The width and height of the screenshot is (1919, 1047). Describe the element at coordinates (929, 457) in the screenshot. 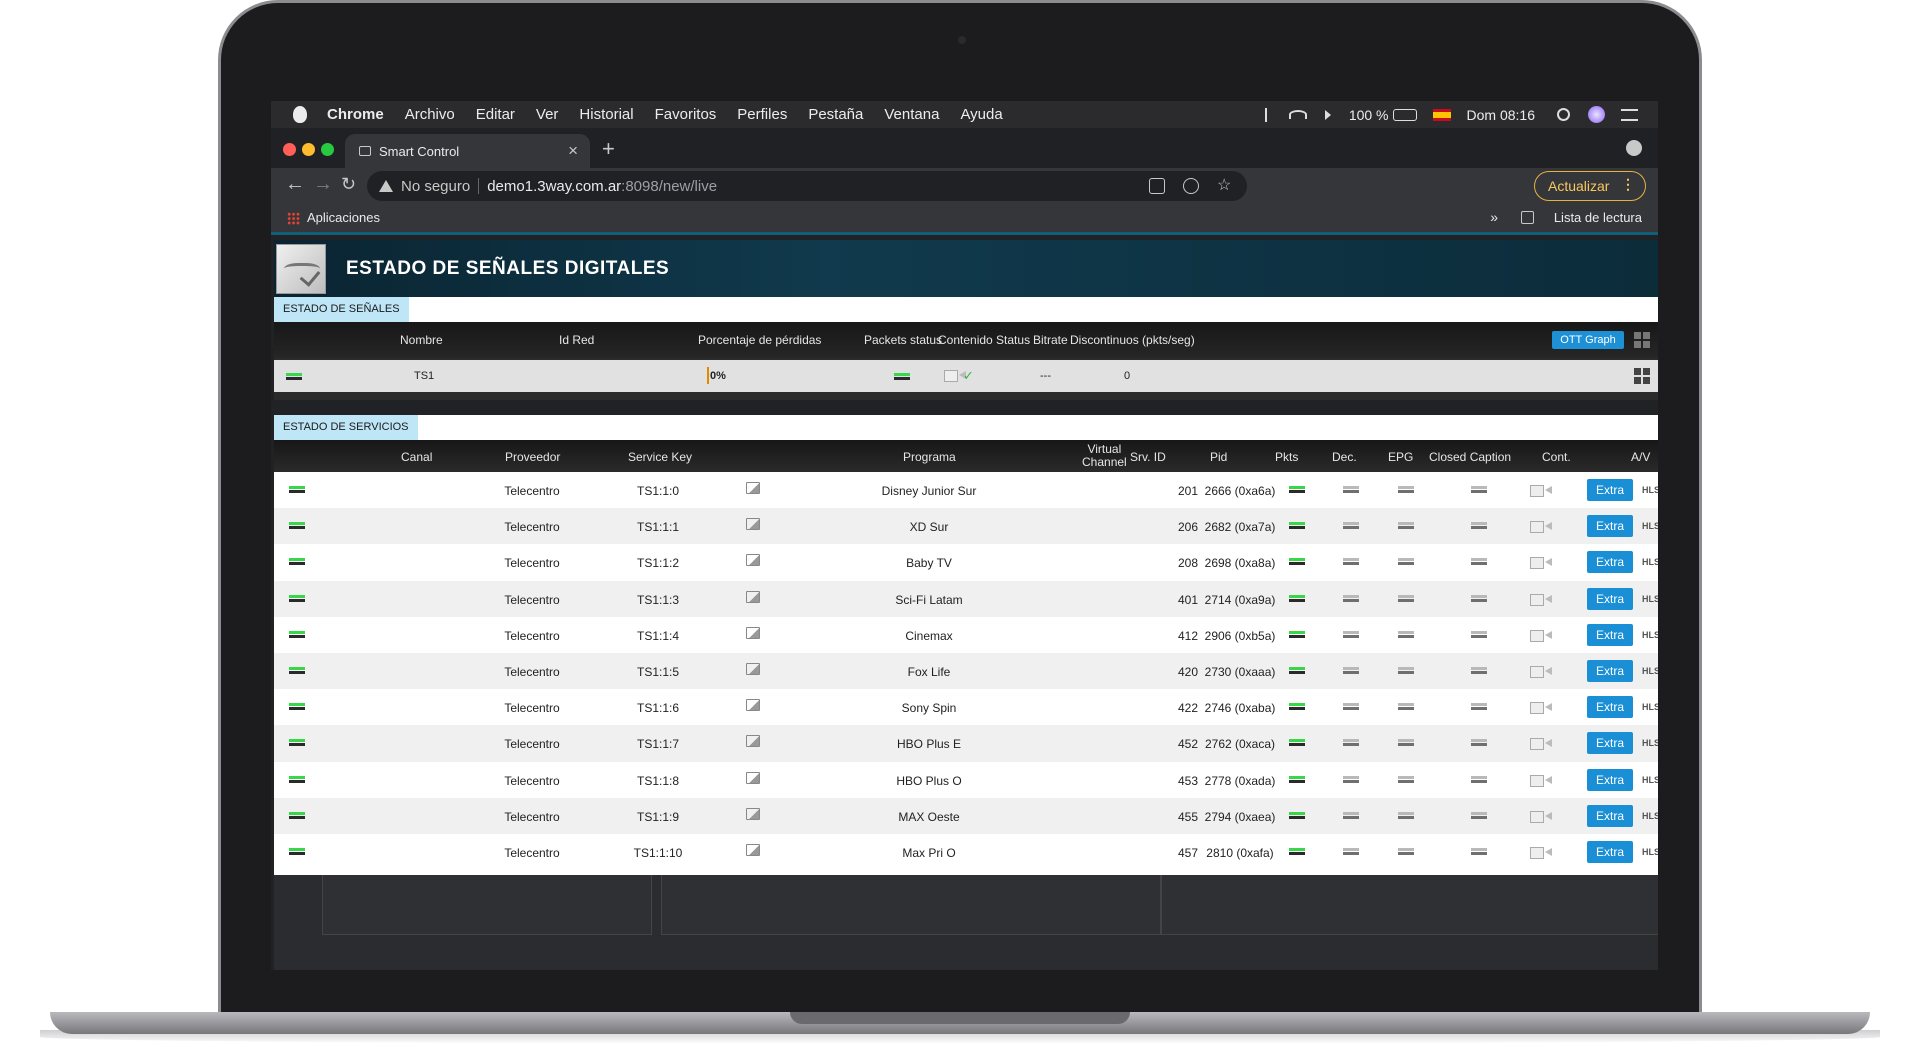

I see `col-programa: Programa` at that location.